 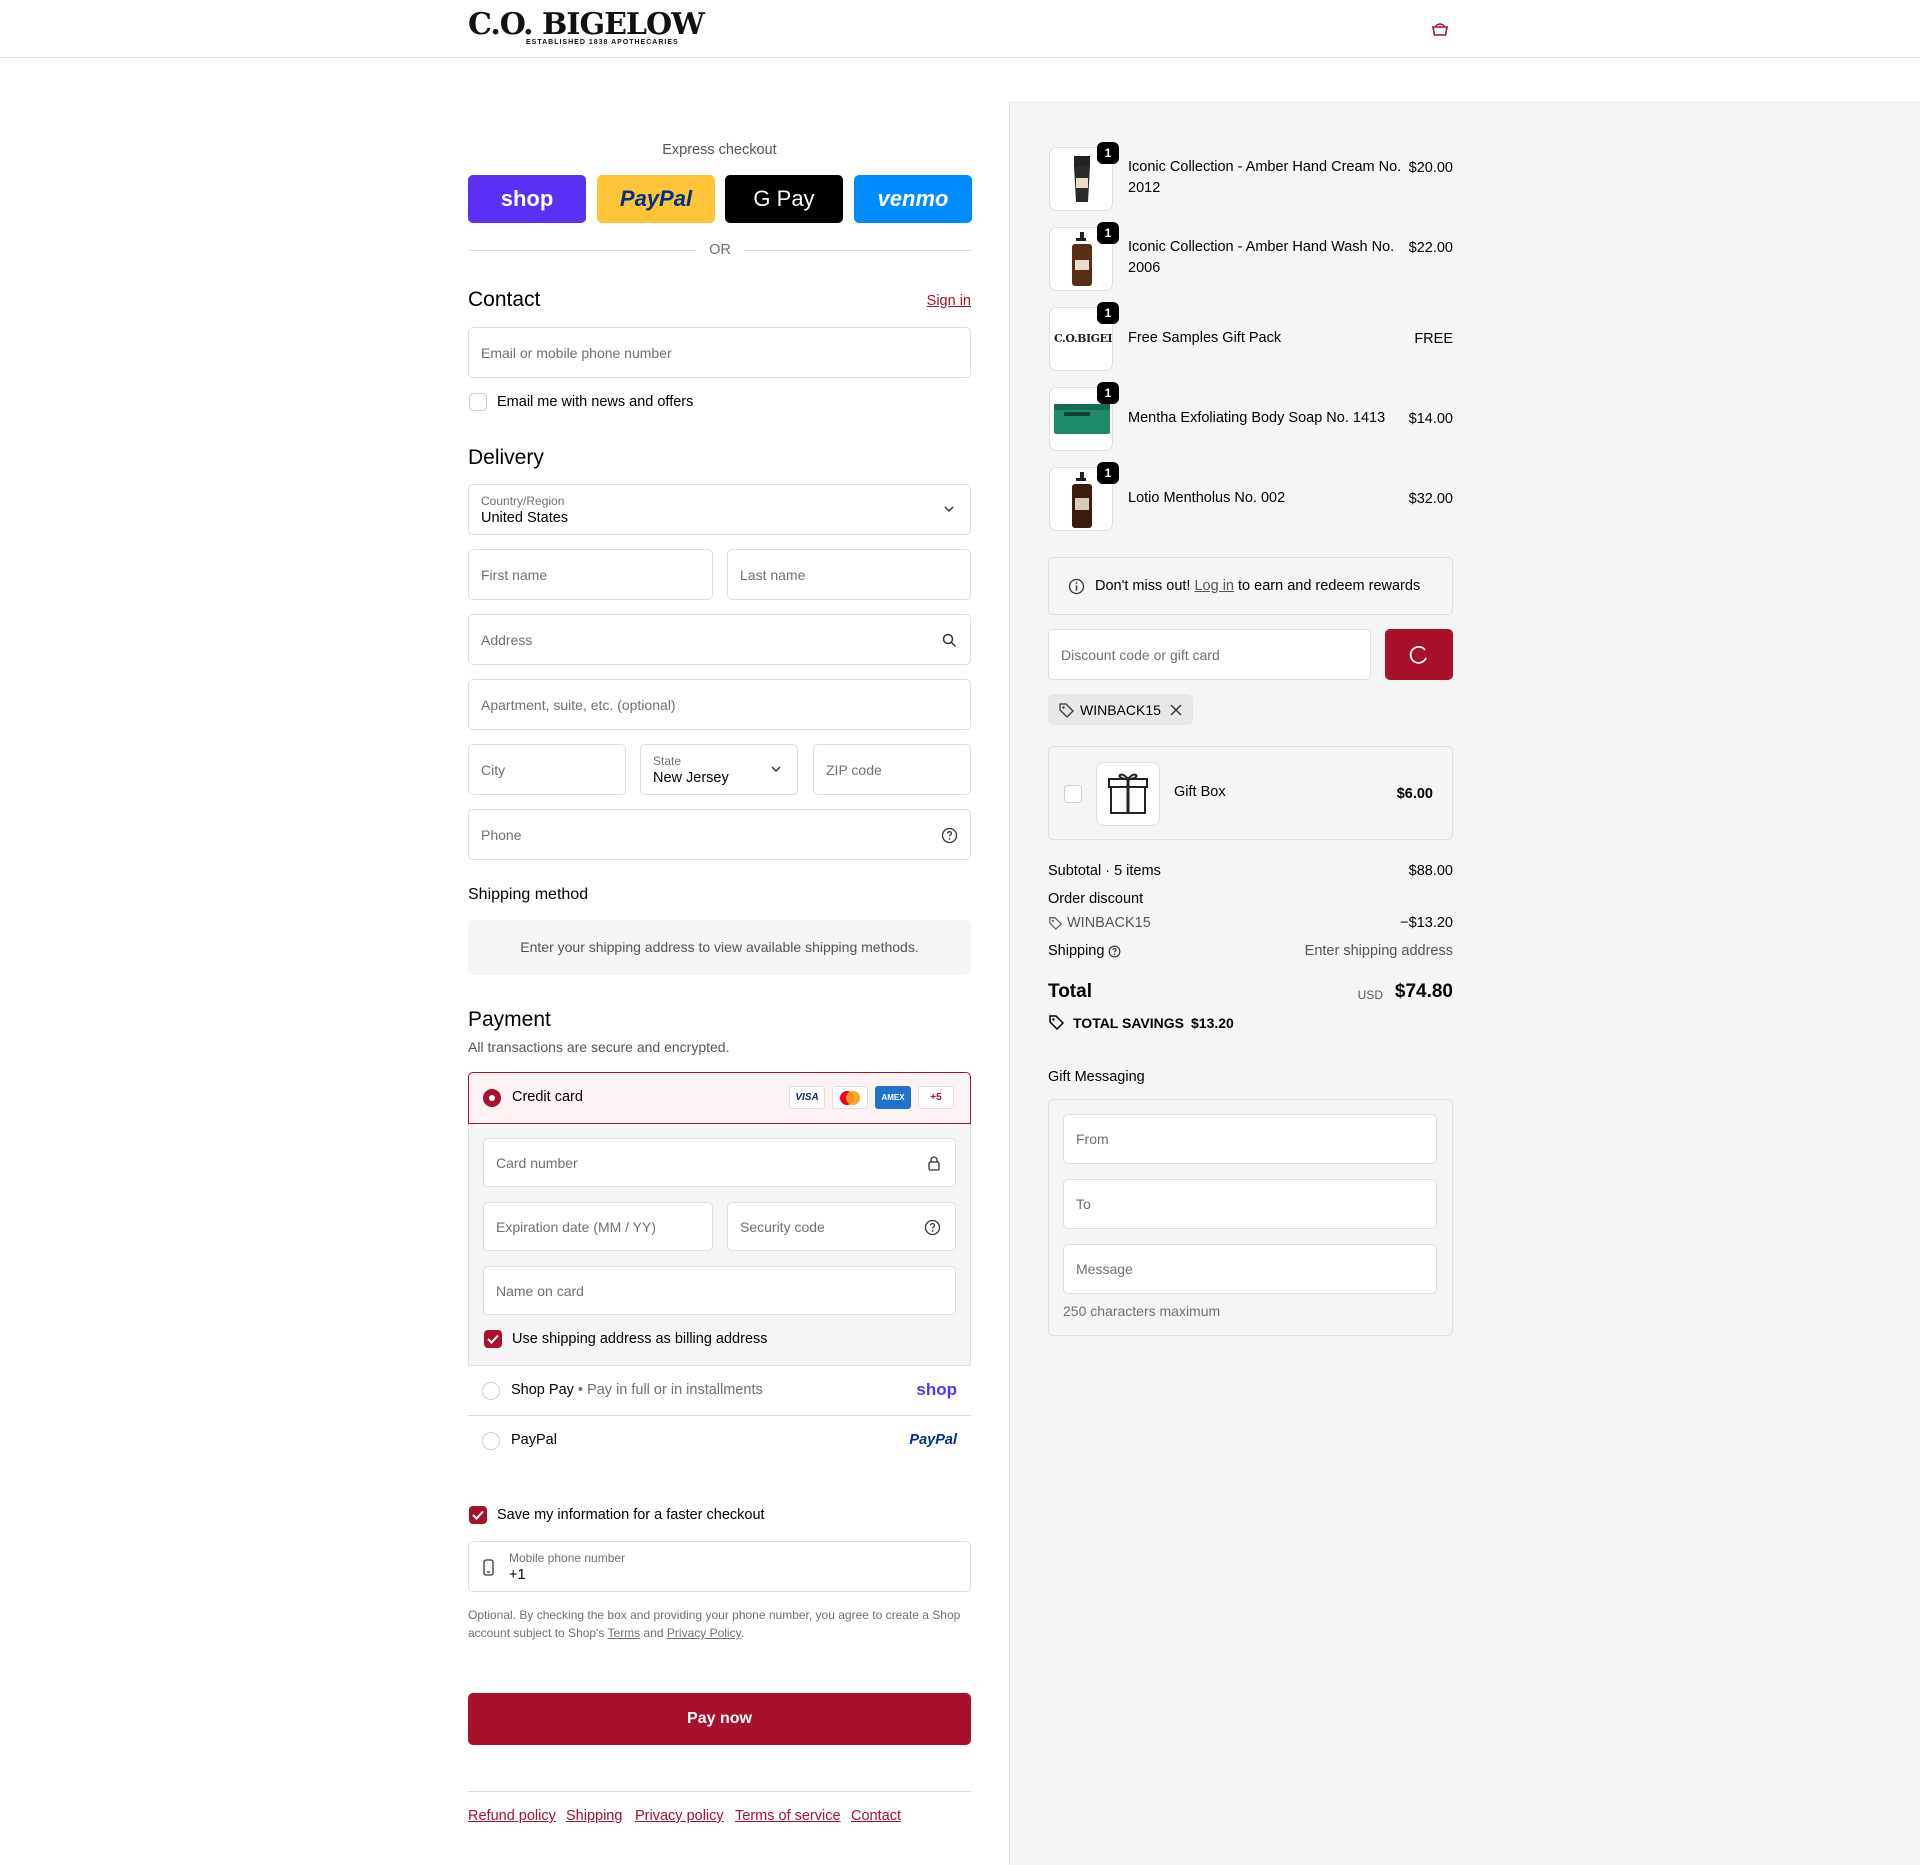 What do you see at coordinates (1250, 1204) in the screenshot?
I see `gift-to-field: To` at bounding box center [1250, 1204].